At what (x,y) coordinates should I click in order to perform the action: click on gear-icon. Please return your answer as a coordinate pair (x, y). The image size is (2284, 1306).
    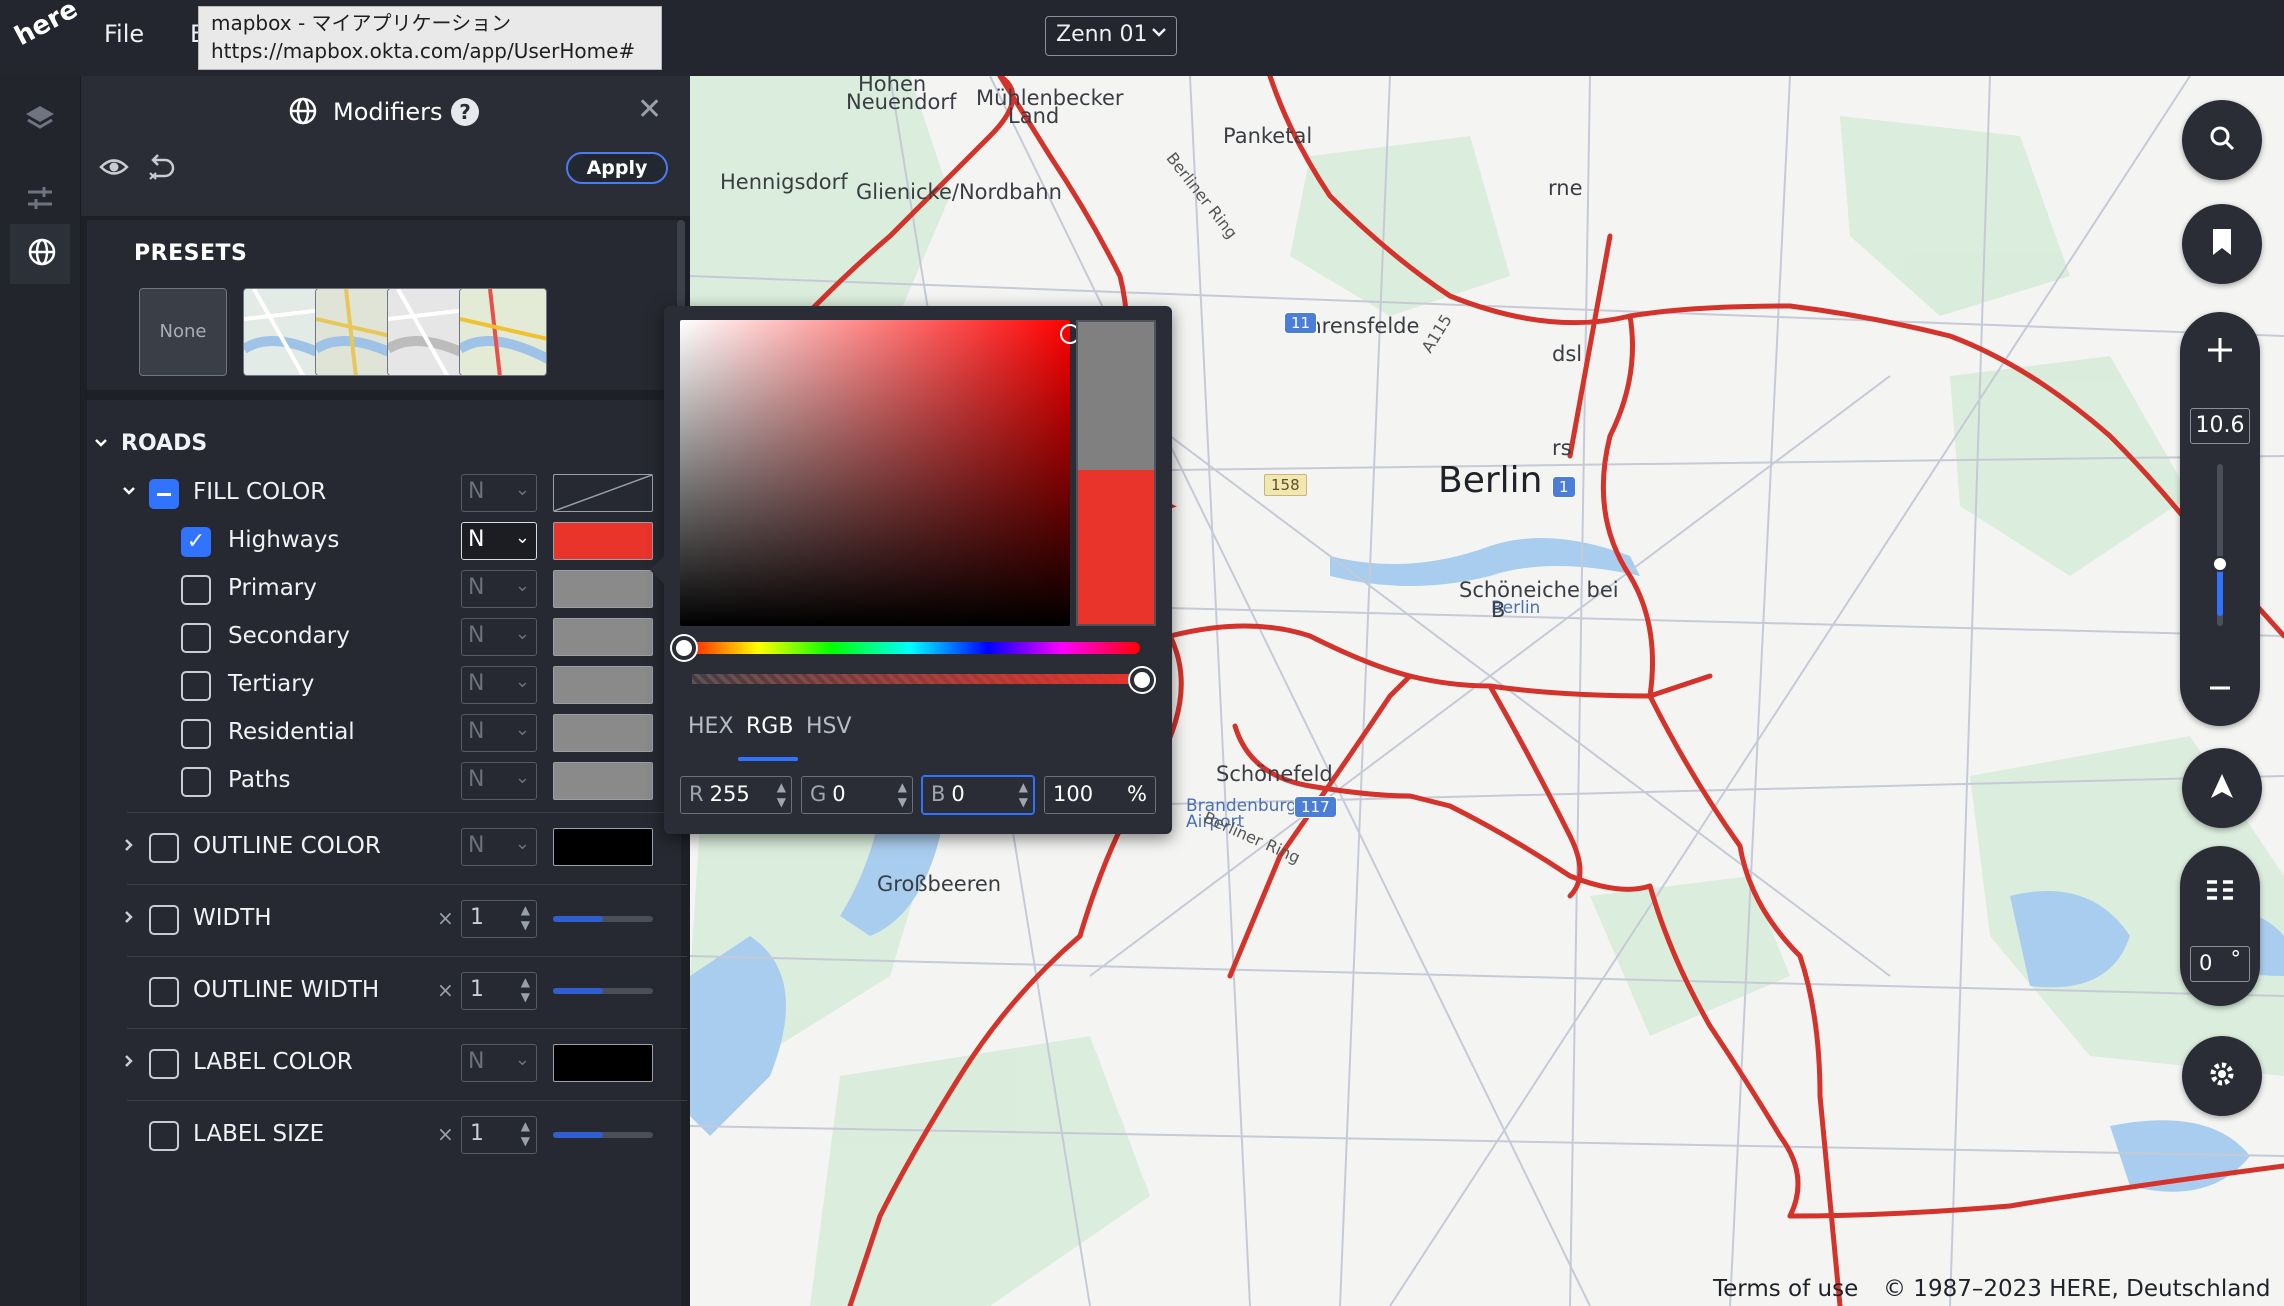
    Looking at the image, I should click on (2222, 1076).